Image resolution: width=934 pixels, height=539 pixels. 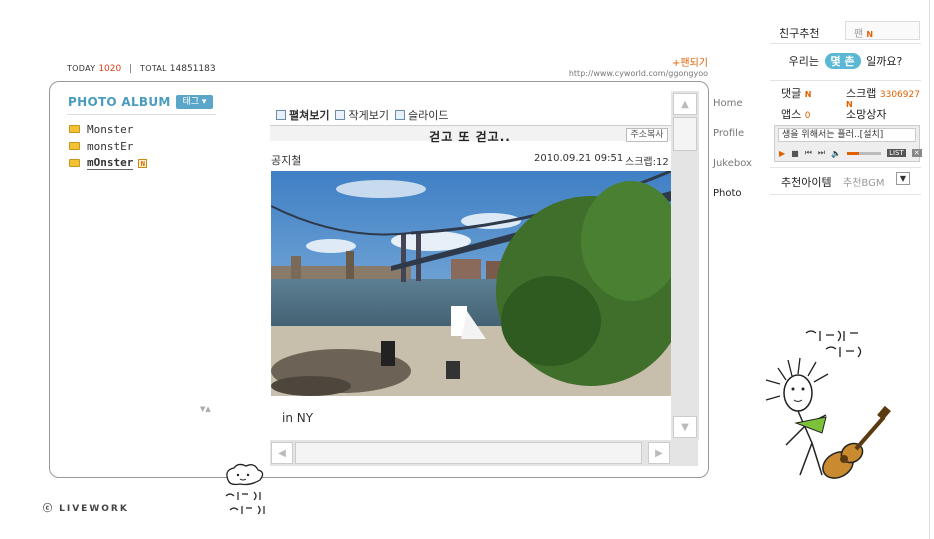 What do you see at coordinates (732, 163) in the screenshot?
I see `nav-jukebox: Jukebox` at bounding box center [732, 163].